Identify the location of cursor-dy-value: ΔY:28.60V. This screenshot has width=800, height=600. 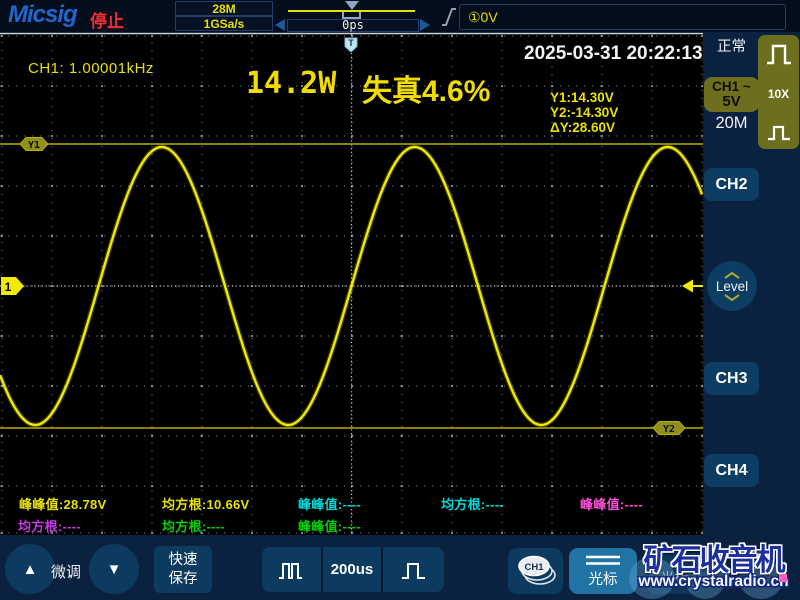
(582, 127).